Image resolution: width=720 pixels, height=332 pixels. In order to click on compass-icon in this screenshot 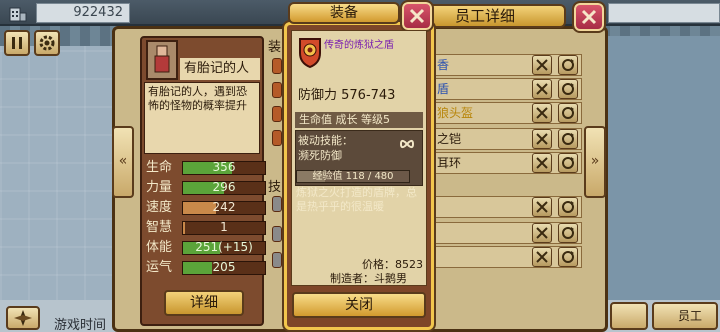, I will do `click(23, 318)`.